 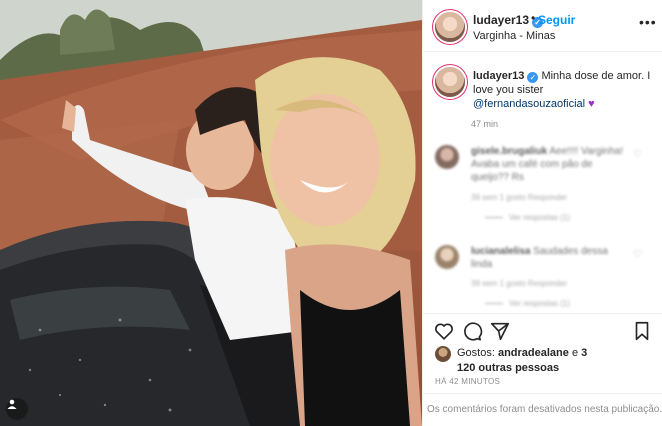 I want to click on heart-icon, so click(x=444, y=331).